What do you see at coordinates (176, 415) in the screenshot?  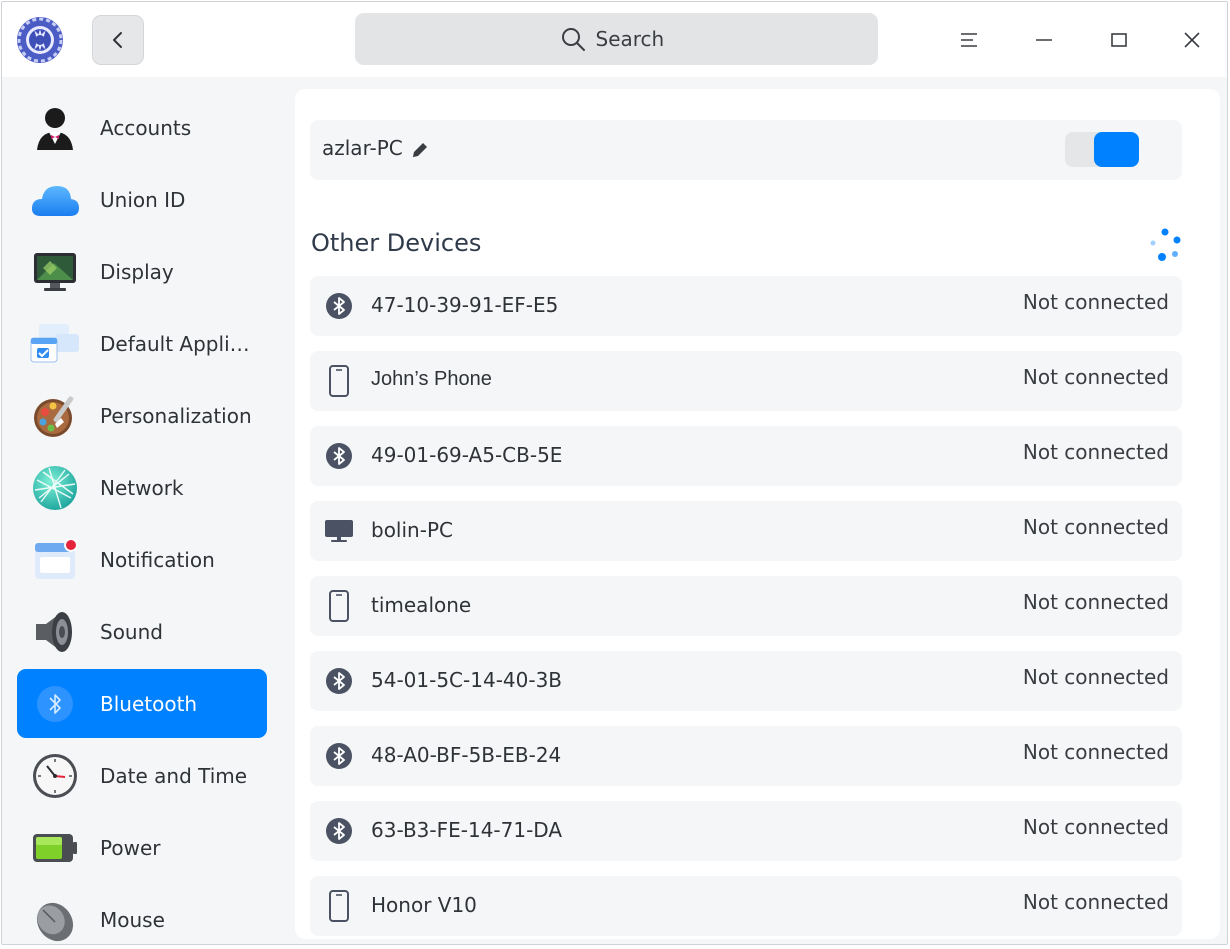 I see `sidebar-item-label: Personalization` at bounding box center [176, 415].